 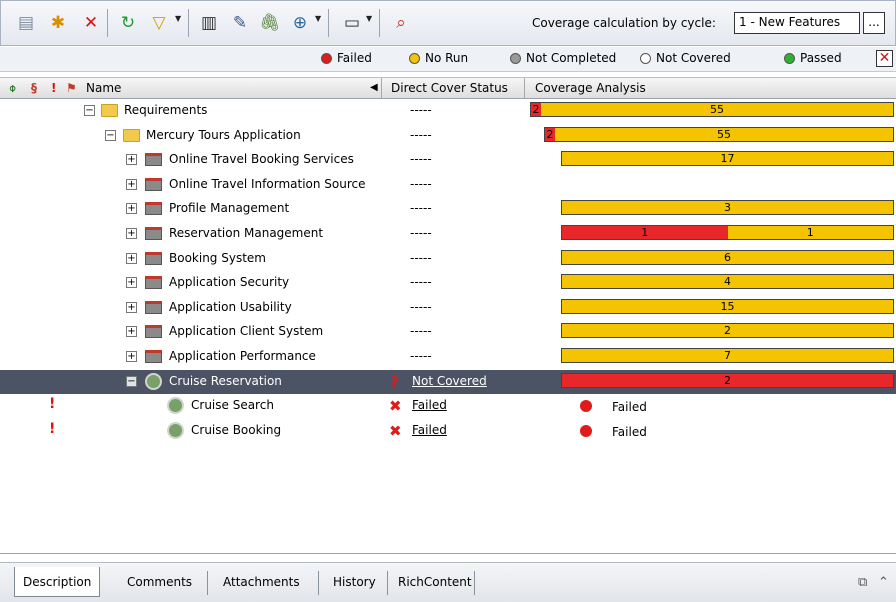 I want to click on legend-not-covered: Not Covered, so click(x=685, y=58).